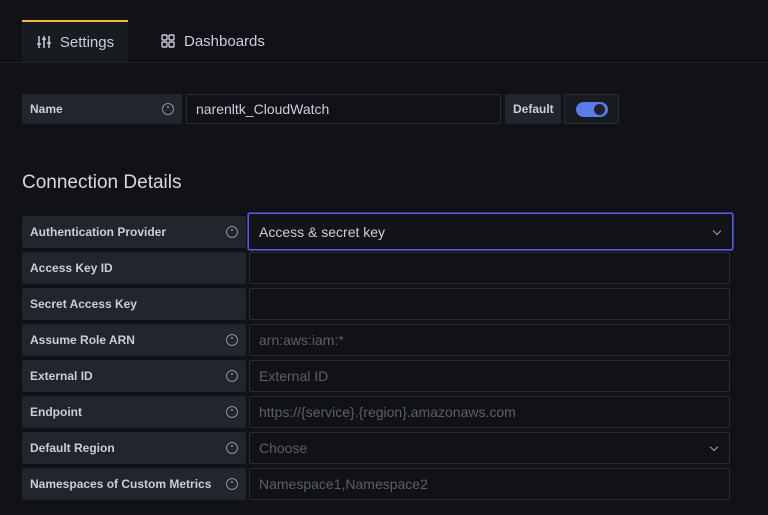  I want to click on external-id-label: External ID, so click(134, 376).